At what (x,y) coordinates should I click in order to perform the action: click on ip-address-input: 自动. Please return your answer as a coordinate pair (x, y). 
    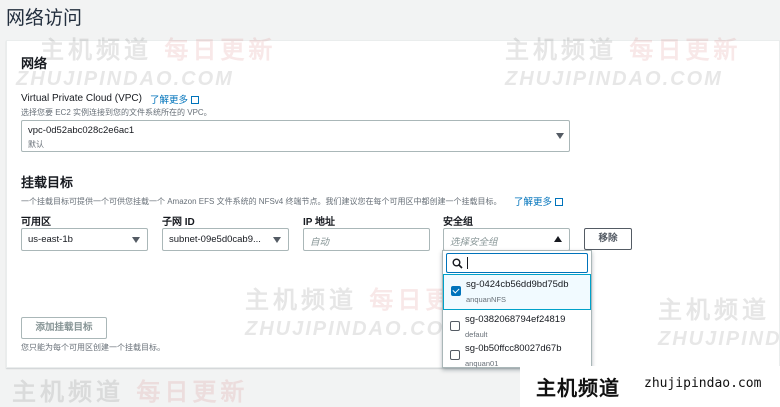
    Looking at the image, I should click on (366, 239).